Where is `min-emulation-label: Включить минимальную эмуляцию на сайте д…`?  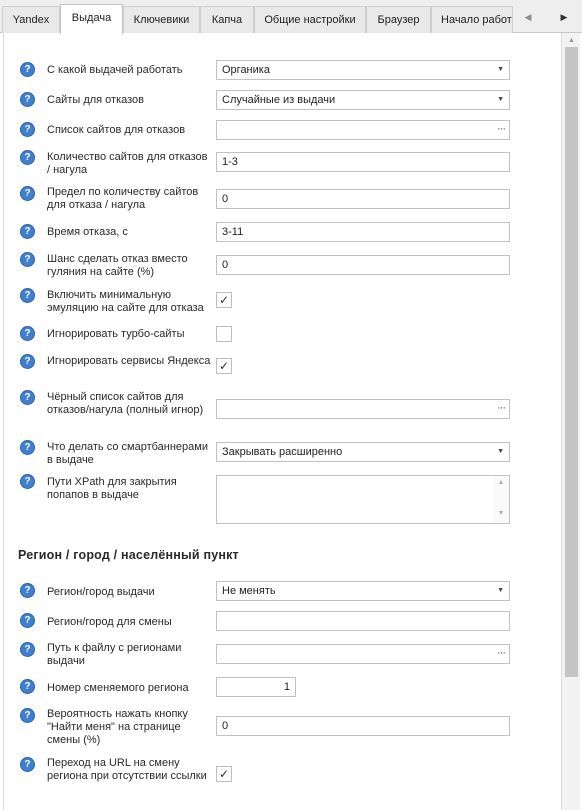 min-emulation-label: Включить минимальную эмуляцию на сайте д… is located at coordinates (125, 301).